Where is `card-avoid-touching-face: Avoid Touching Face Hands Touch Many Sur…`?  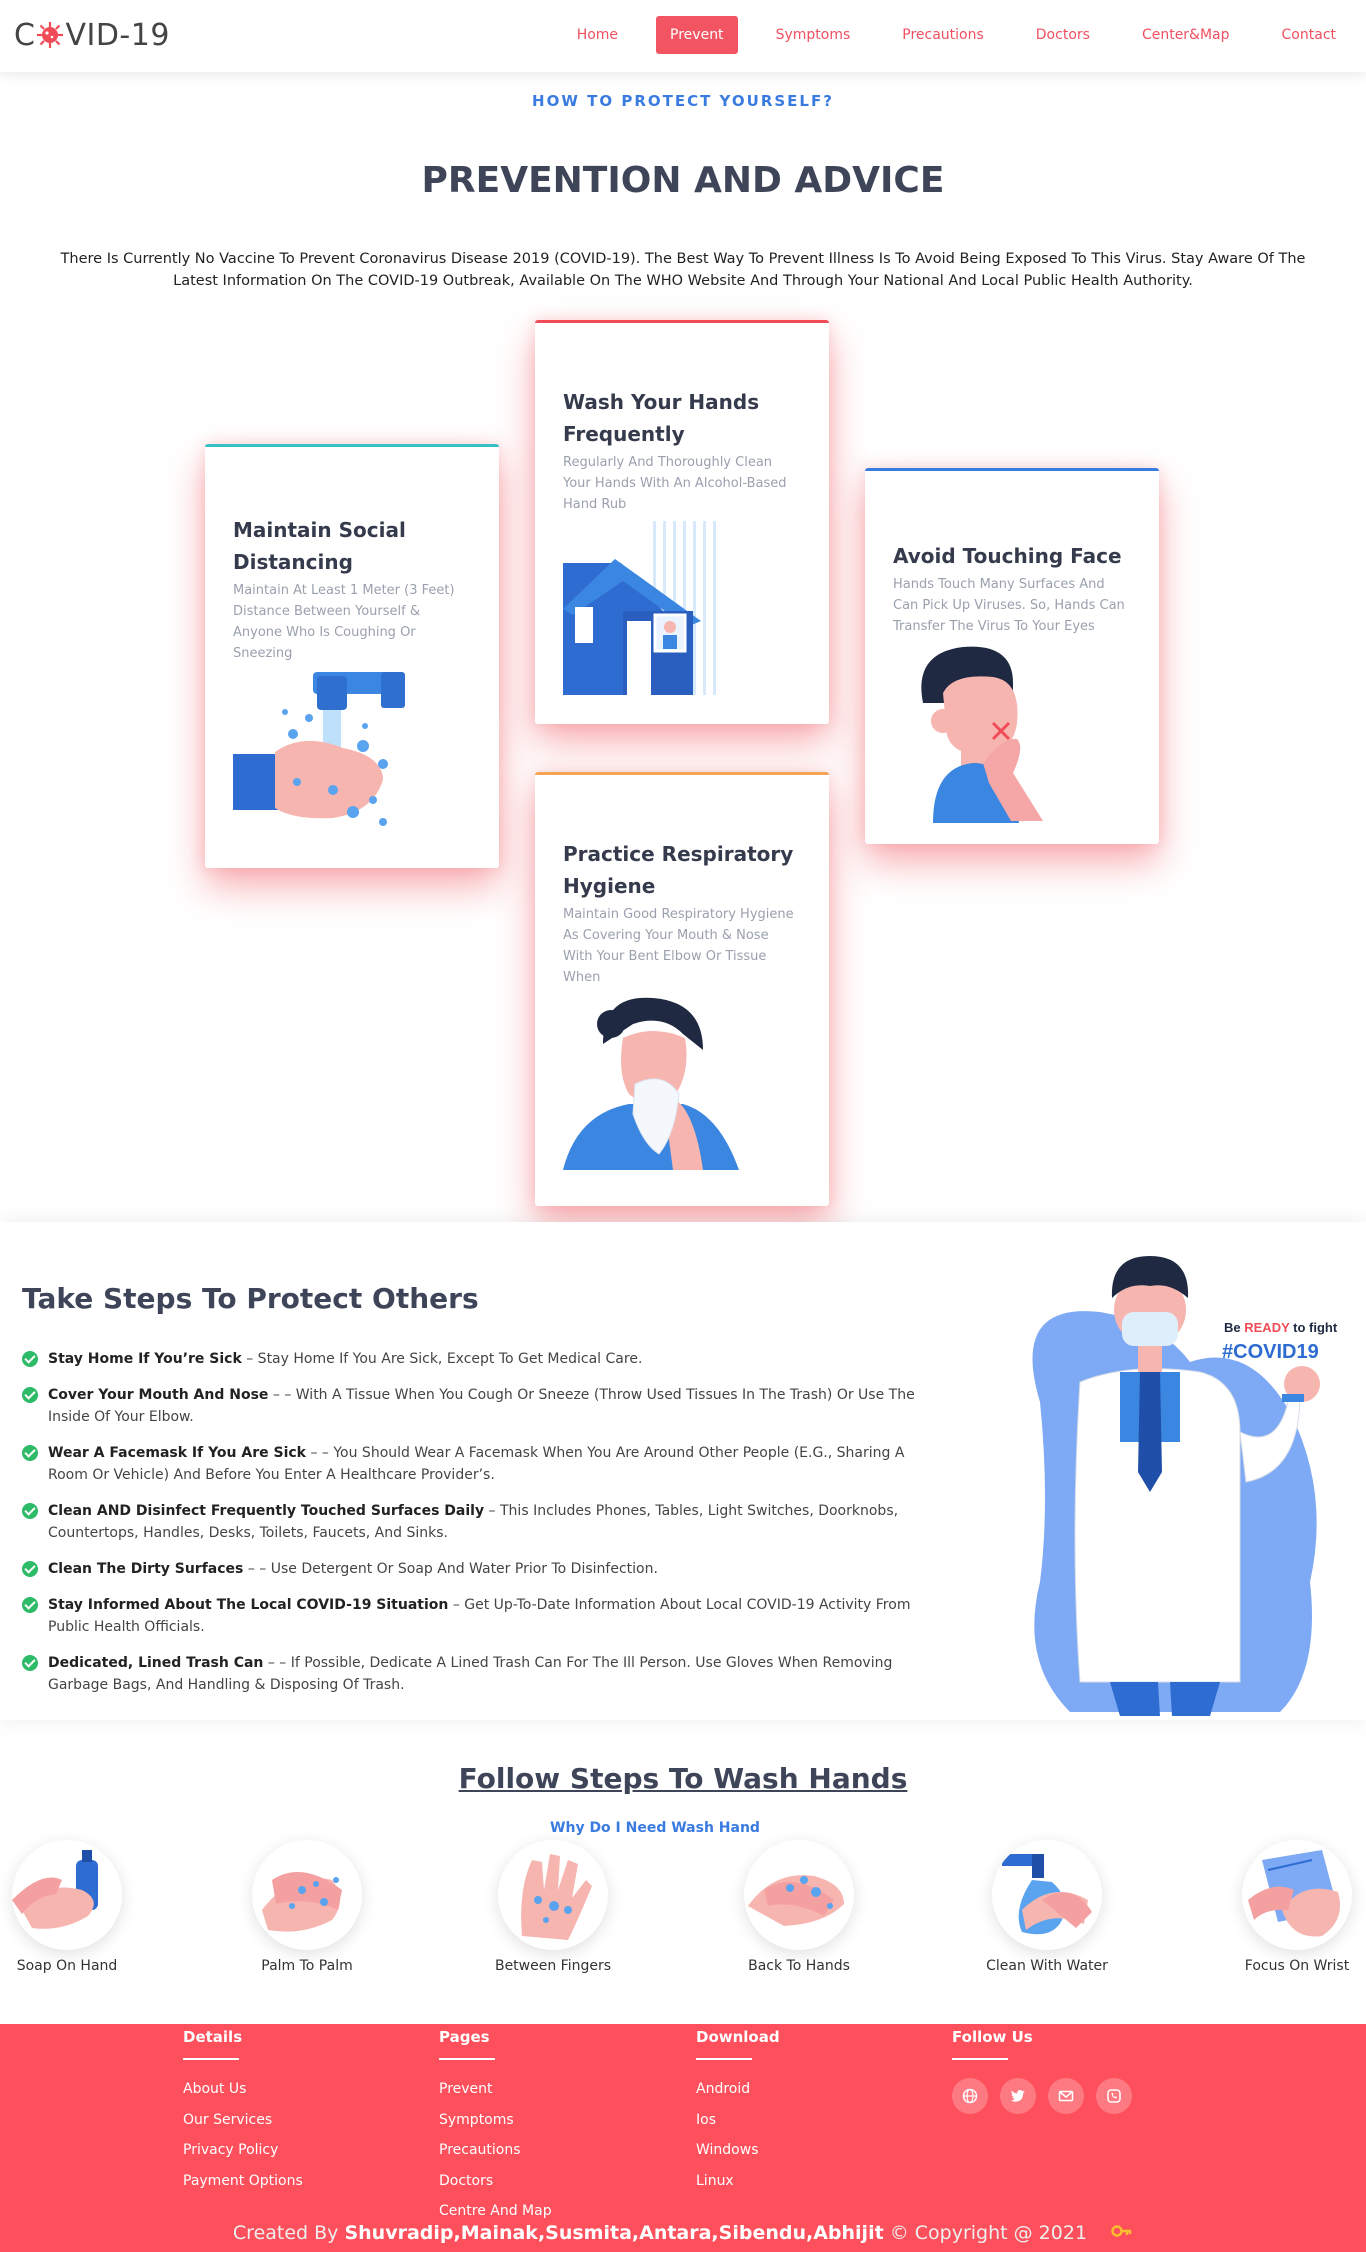
card-avoid-touching-face: Avoid Touching Face Hands Touch Many Sur… is located at coordinates (1012, 656).